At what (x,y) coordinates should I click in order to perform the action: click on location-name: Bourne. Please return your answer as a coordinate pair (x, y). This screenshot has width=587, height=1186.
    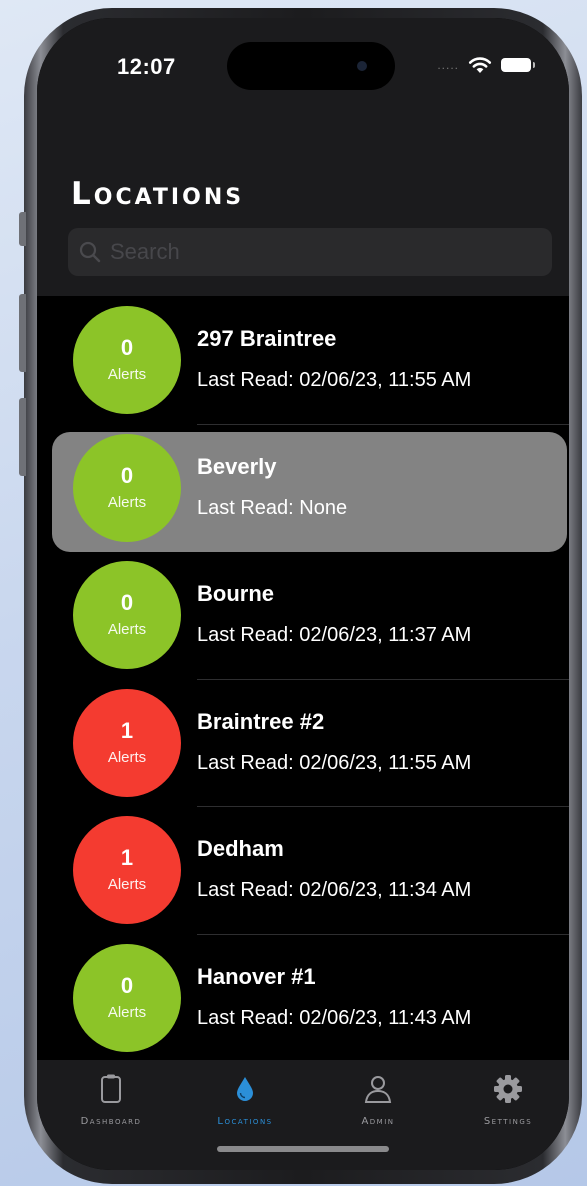
    Looking at the image, I should click on (235, 593).